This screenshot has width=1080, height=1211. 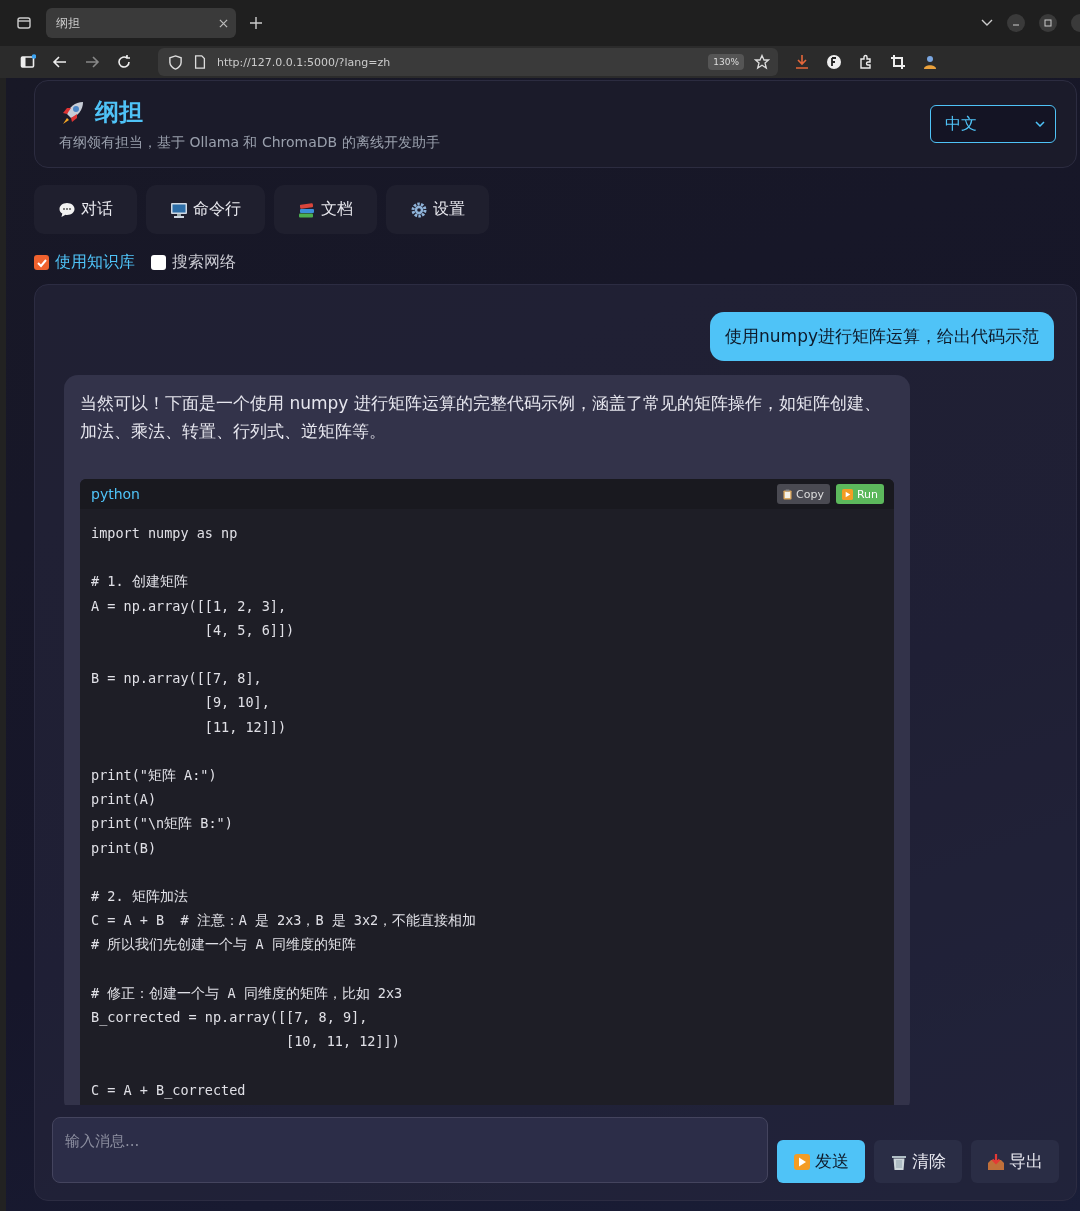 What do you see at coordinates (802, 62) in the screenshot?
I see `download-icon` at bounding box center [802, 62].